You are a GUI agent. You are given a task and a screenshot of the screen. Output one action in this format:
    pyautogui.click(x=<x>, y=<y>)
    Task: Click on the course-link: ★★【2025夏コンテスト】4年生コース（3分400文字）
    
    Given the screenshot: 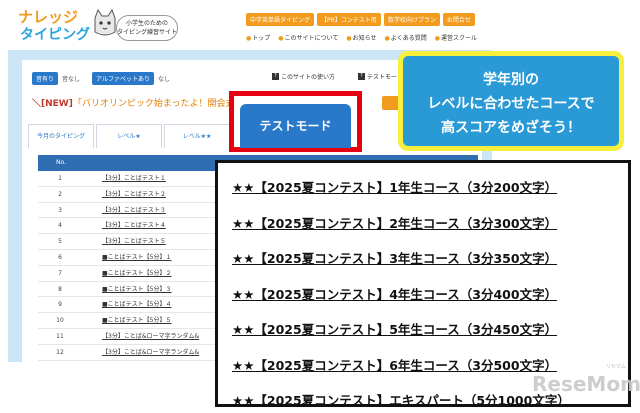 What is the action you would take?
    pyautogui.click(x=394, y=293)
    